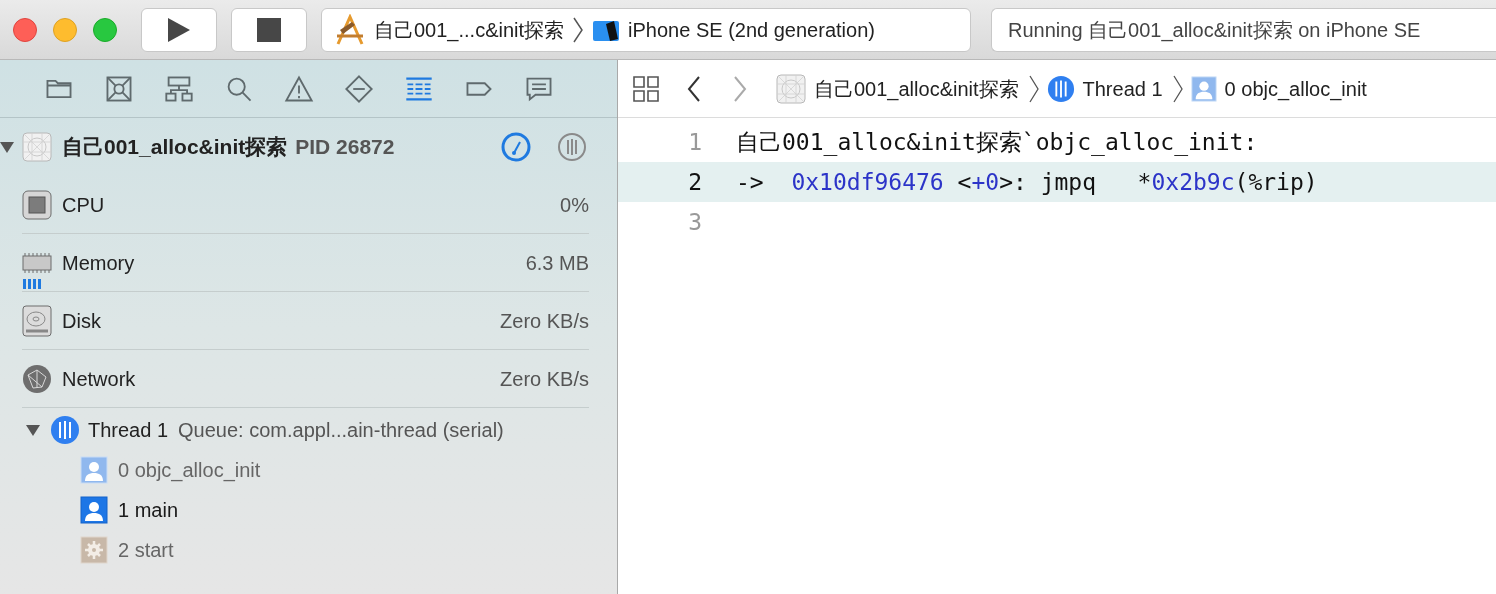 The width and height of the screenshot is (1496, 594). What do you see at coordinates (358, 88) in the screenshot?
I see `diamond-minus-icon` at bounding box center [358, 88].